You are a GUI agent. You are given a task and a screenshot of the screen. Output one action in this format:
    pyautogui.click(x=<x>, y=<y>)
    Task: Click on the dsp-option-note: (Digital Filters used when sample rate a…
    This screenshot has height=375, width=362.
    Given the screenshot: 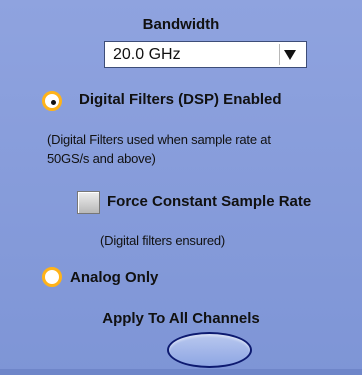 What is the action you would take?
    pyautogui.click(x=204, y=149)
    